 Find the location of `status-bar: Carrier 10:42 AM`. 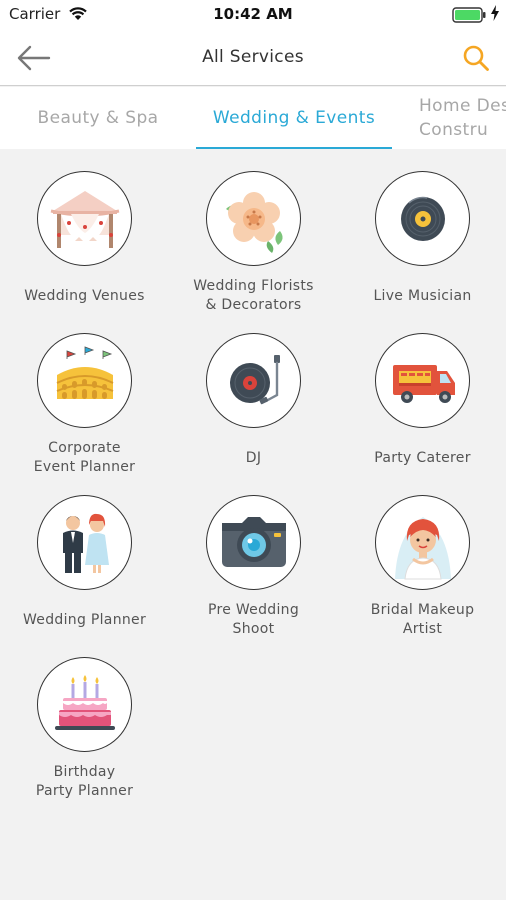

status-bar: Carrier 10:42 AM is located at coordinates (253, 15).